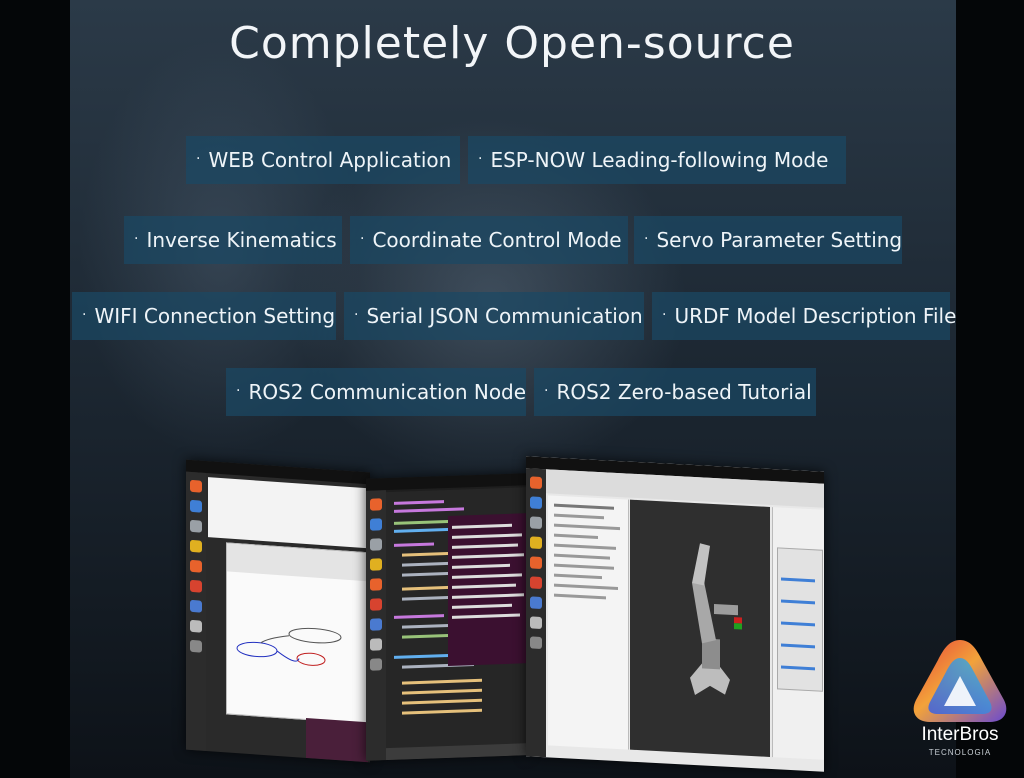 The height and width of the screenshot is (778, 1024). Describe the element at coordinates (815, 316) in the screenshot. I see `feature-label: URDF Model Description File` at that location.